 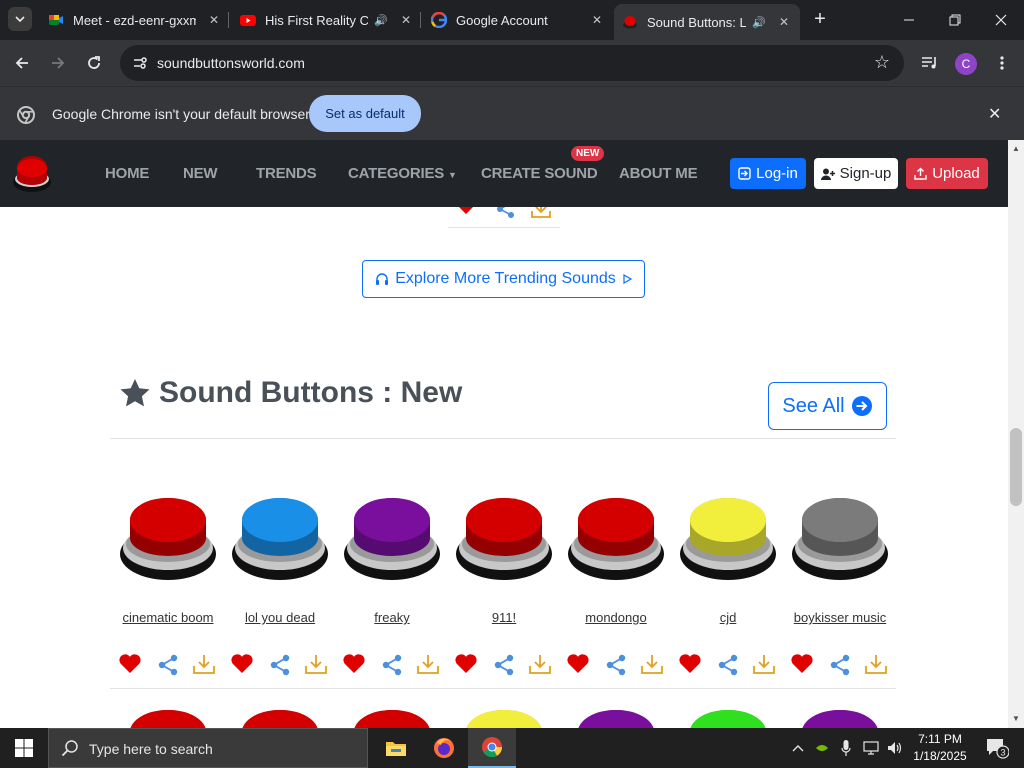 I want to click on chrome-app, so click(x=492, y=748).